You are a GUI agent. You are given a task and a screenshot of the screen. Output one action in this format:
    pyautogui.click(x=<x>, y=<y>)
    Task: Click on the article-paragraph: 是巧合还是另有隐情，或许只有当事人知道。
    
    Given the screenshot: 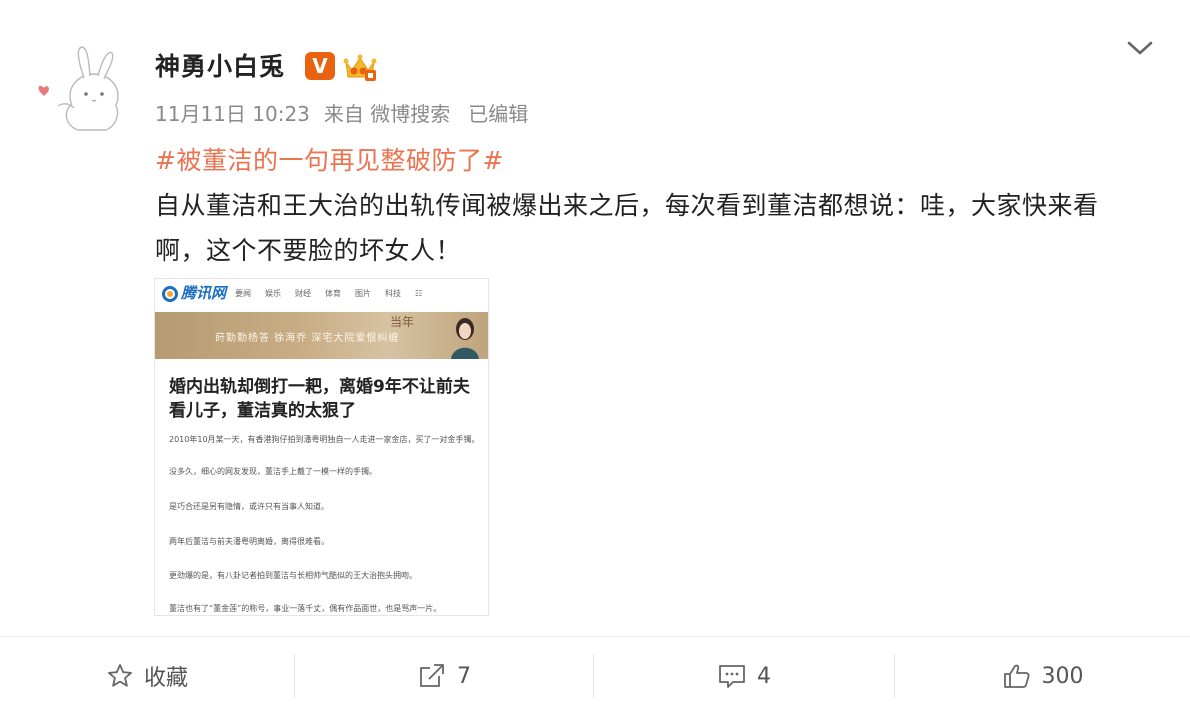 What is the action you would take?
    pyautogui.click(x=249, y=506)
    